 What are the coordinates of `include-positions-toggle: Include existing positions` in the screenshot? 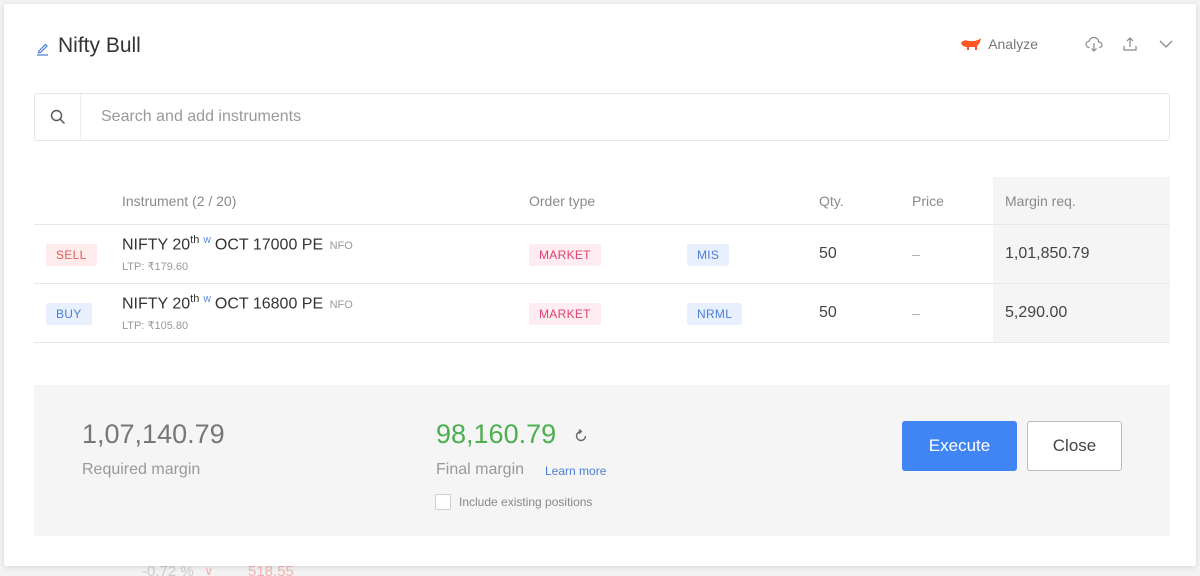 It's located at (513, 502).